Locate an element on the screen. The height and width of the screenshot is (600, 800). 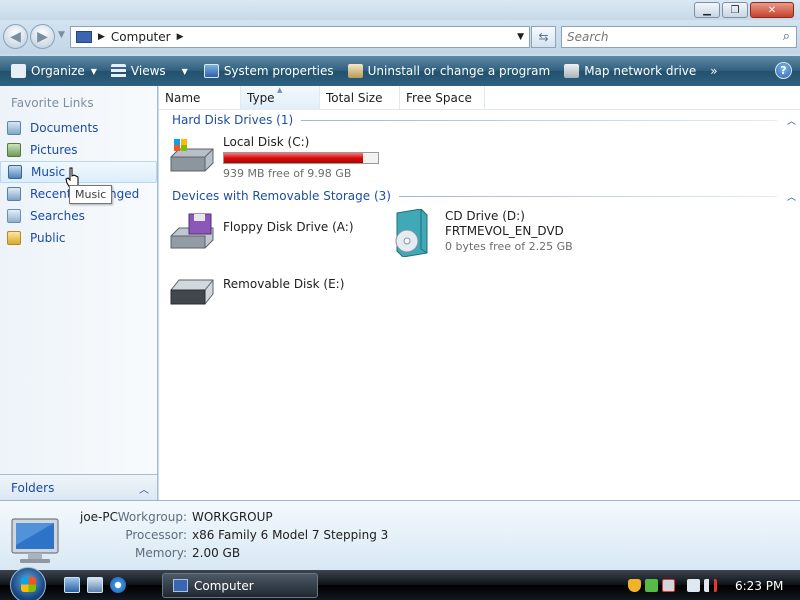
minimize-button: ▁ is located at coordinates (707, 10).